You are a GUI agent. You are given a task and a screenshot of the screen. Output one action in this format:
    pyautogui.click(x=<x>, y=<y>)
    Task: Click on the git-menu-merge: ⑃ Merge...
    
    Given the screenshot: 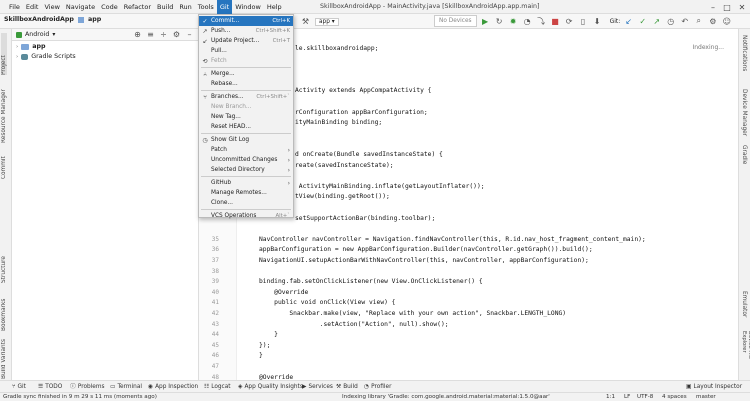 What is the action you would take?
    pyautogui.click(x=246, y=74)
    